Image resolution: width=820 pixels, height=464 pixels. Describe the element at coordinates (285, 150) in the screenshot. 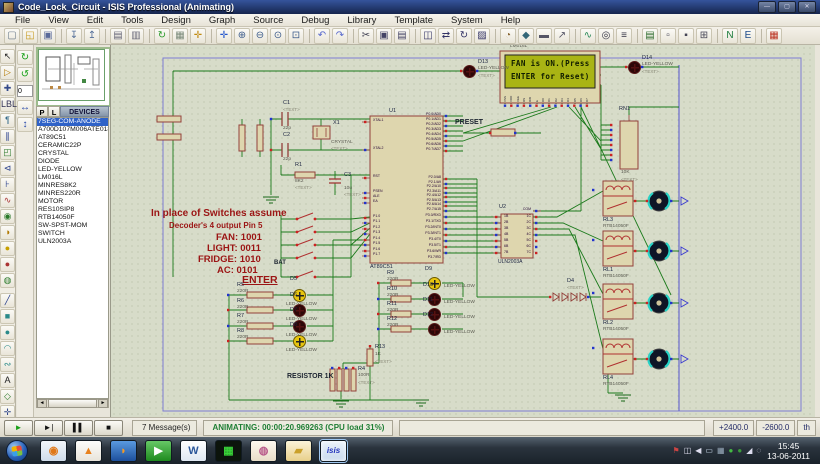

I see `capacitor-c2` at that location.